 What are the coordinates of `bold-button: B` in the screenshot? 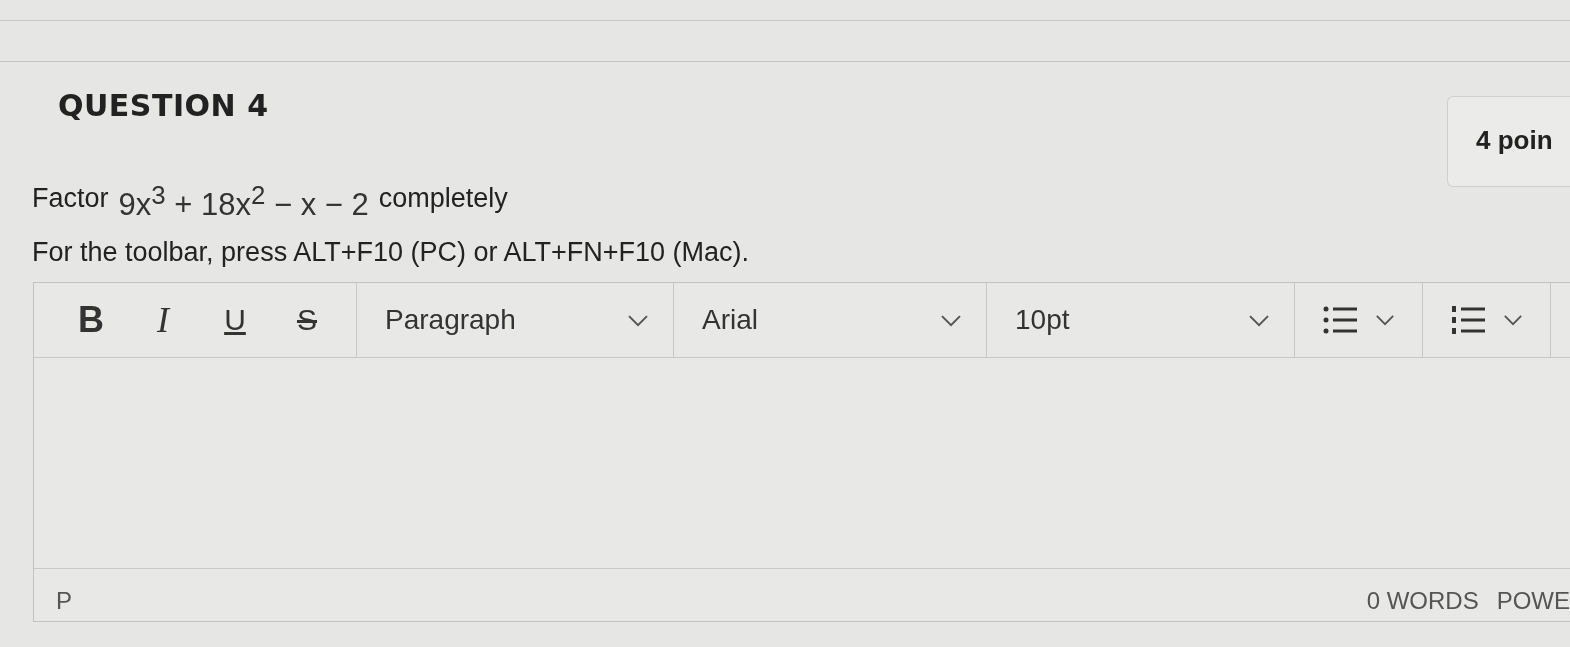 It's located at (91, 320).